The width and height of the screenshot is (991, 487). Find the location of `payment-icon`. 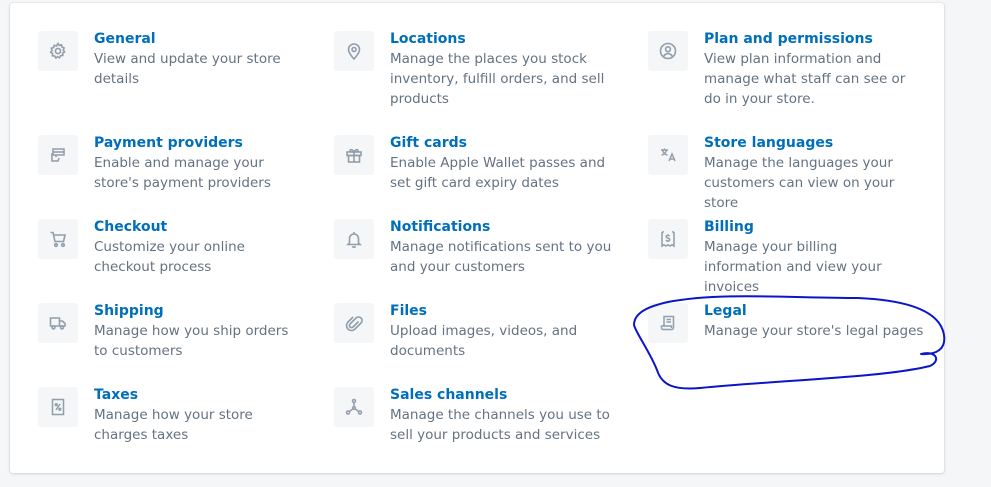

payment-icon is located at coordinates (58, 155).